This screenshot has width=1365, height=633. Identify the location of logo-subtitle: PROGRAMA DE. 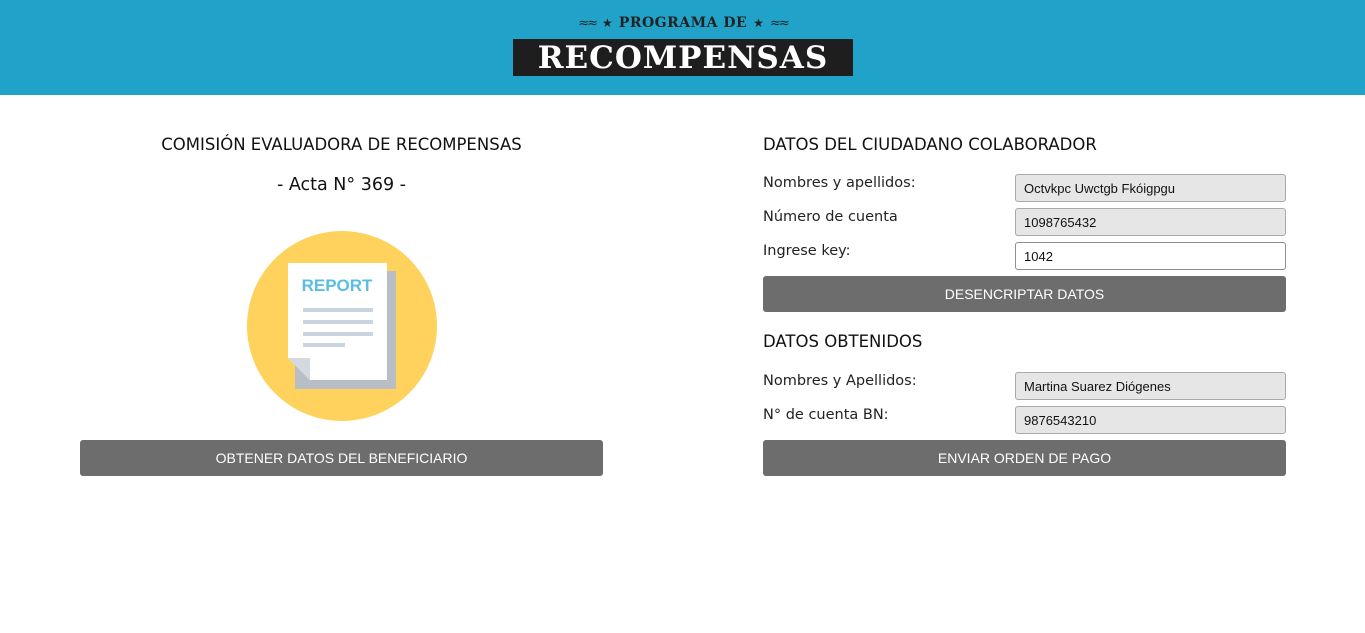
(683, 23).